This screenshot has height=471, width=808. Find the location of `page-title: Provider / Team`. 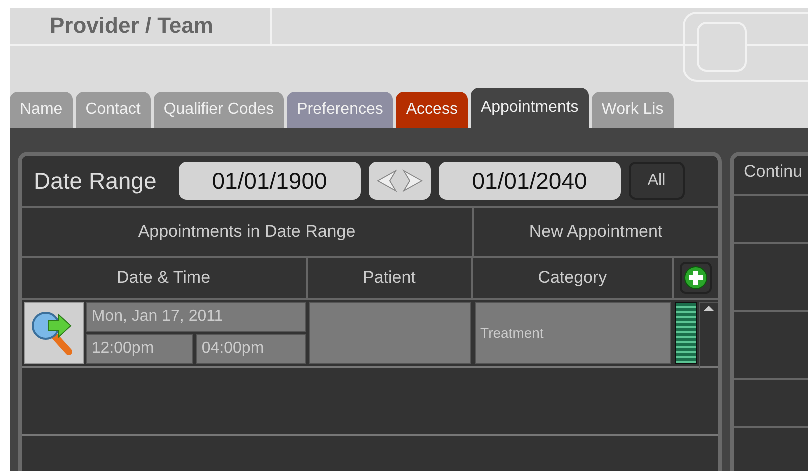

page-title: Provider / Team is located at coordinates (132, 26).